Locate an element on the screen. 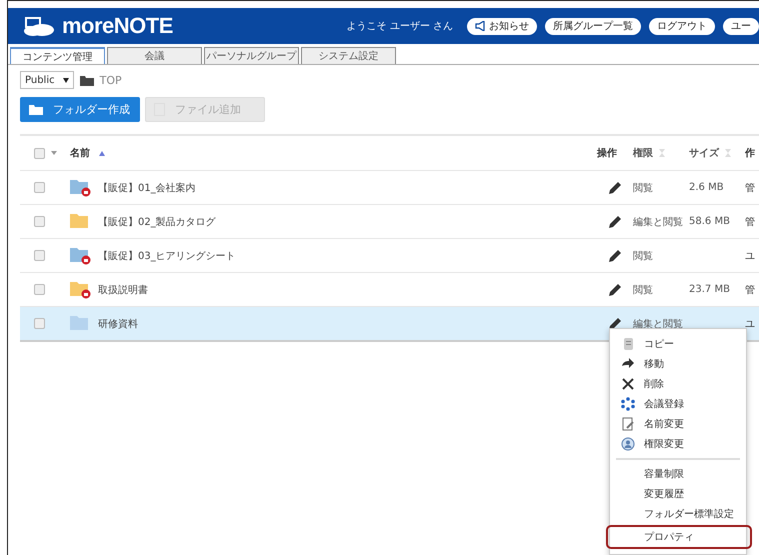  menu-item: プロパティ is located at coordinates (679, 537).